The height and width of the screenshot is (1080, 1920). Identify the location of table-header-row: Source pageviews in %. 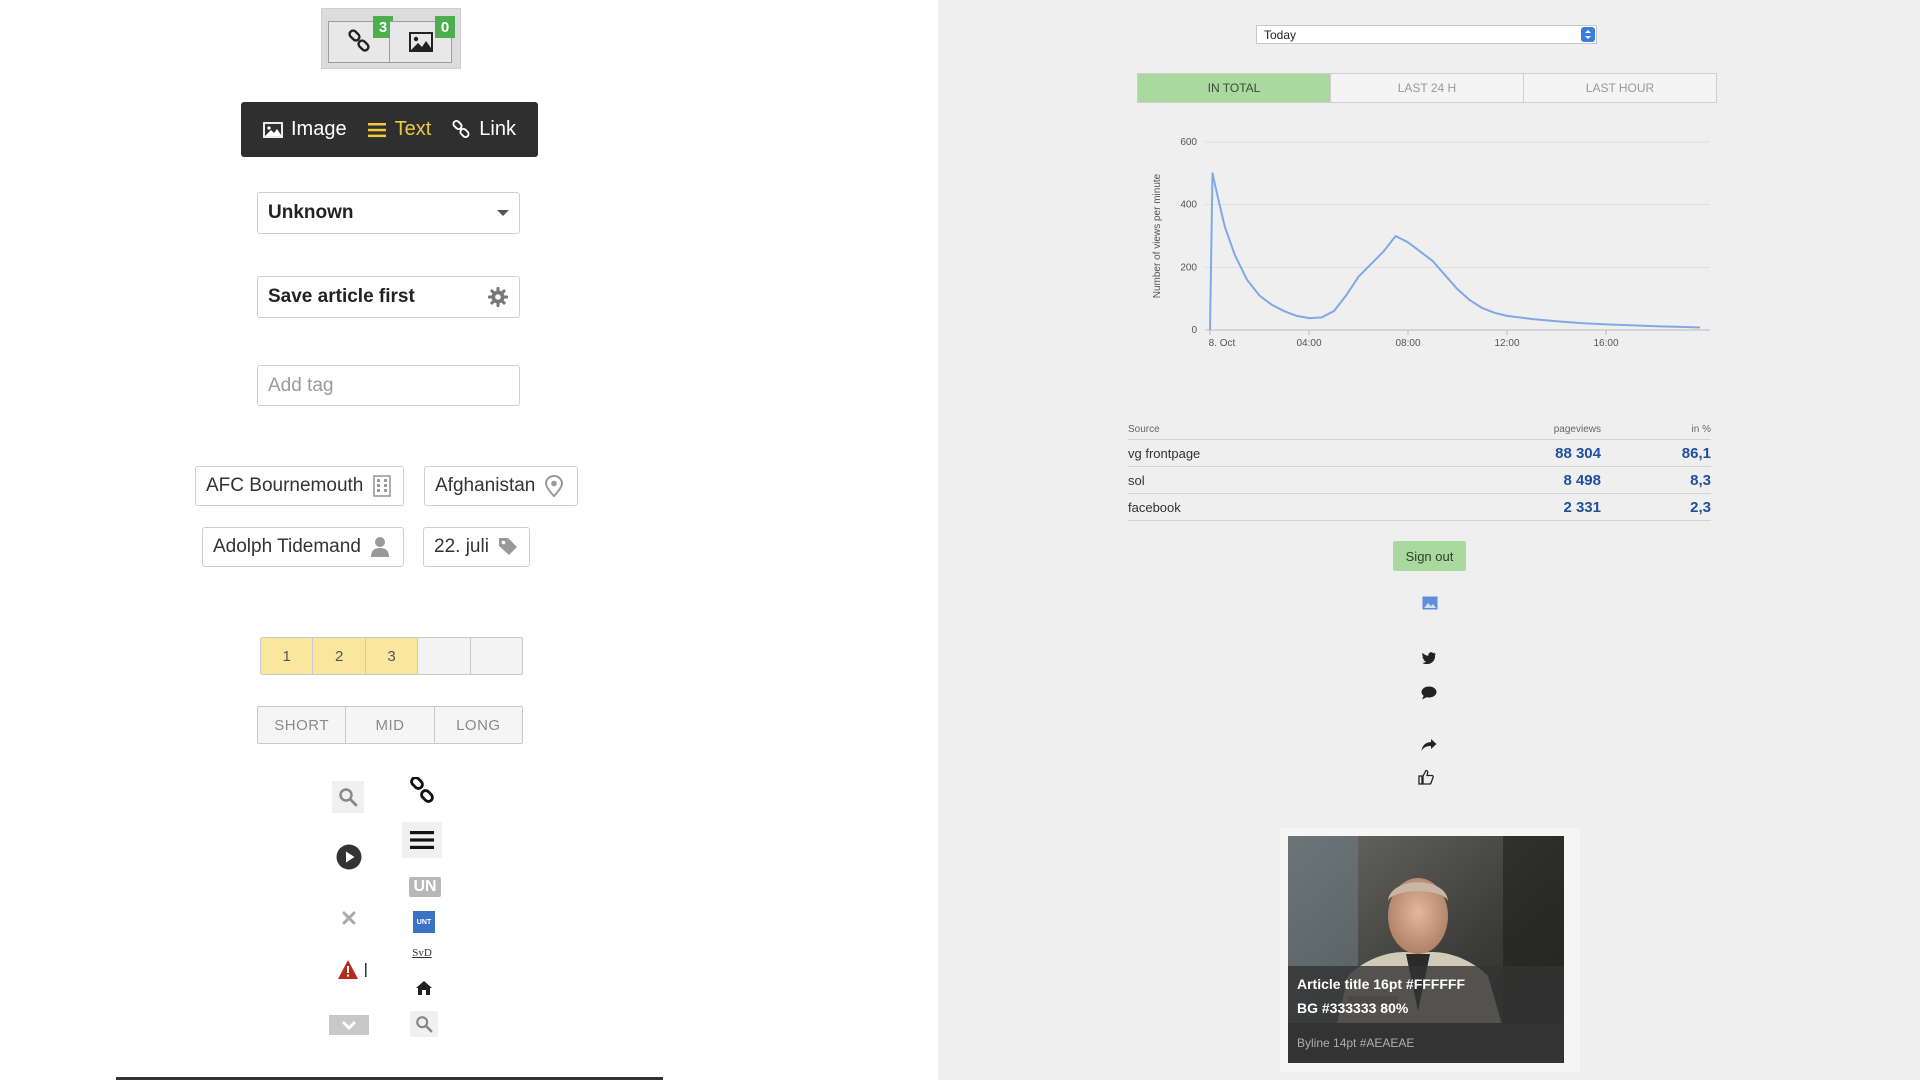
(1419, 430).